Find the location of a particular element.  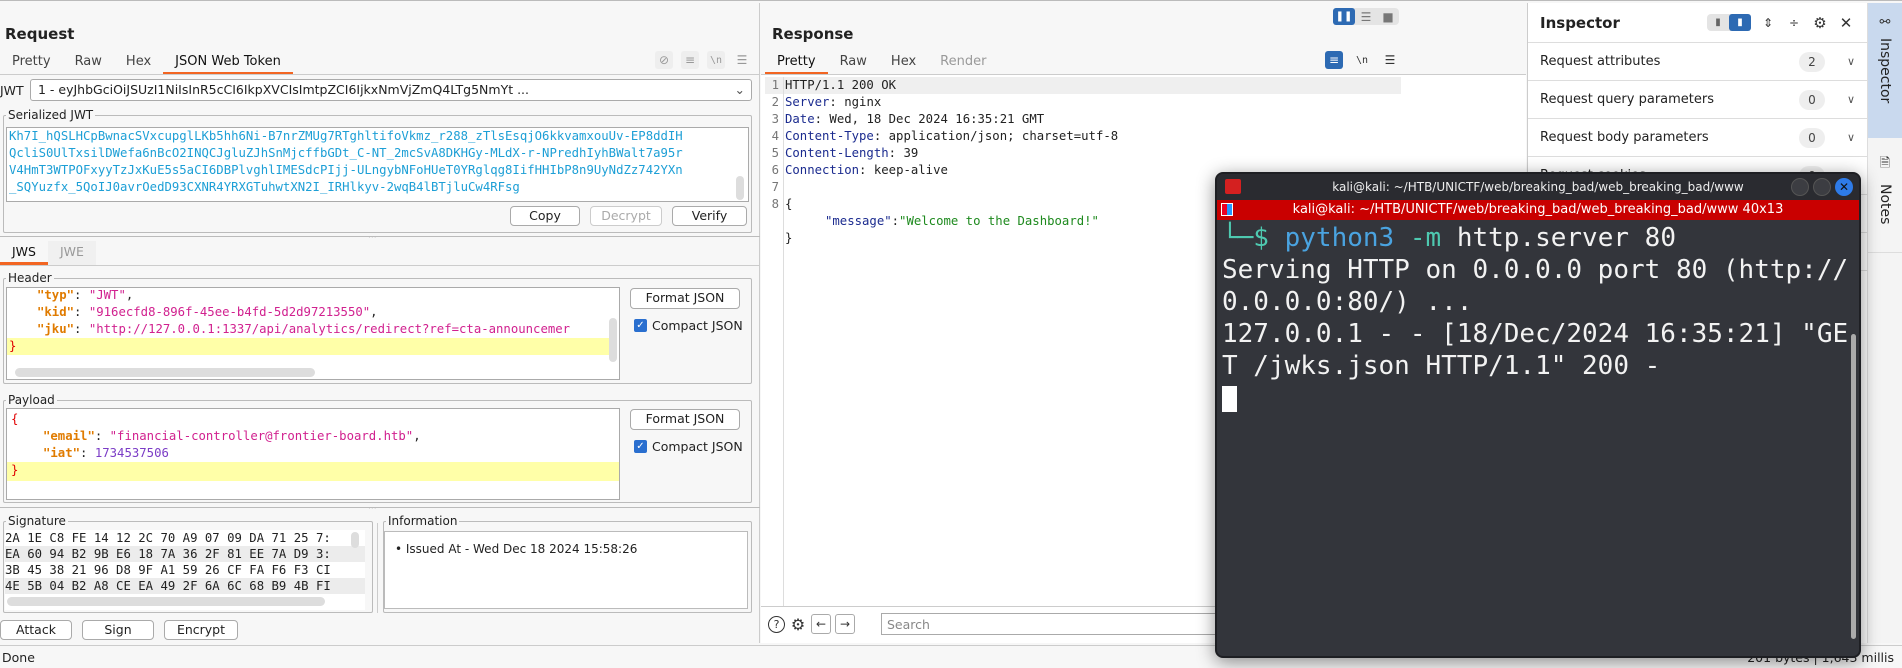

tab-menu-icon is located at coordinates (1227, 209).